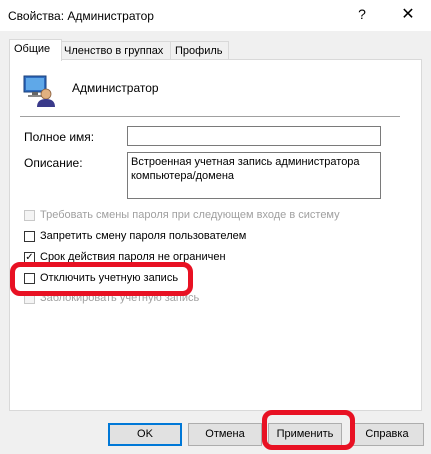 Image resolution: width=431 pixels, height=454 pixels. Describe the element at coordinates (59, 137) in the screenshot. I see `full-name-label: Полное имя:` at that location.